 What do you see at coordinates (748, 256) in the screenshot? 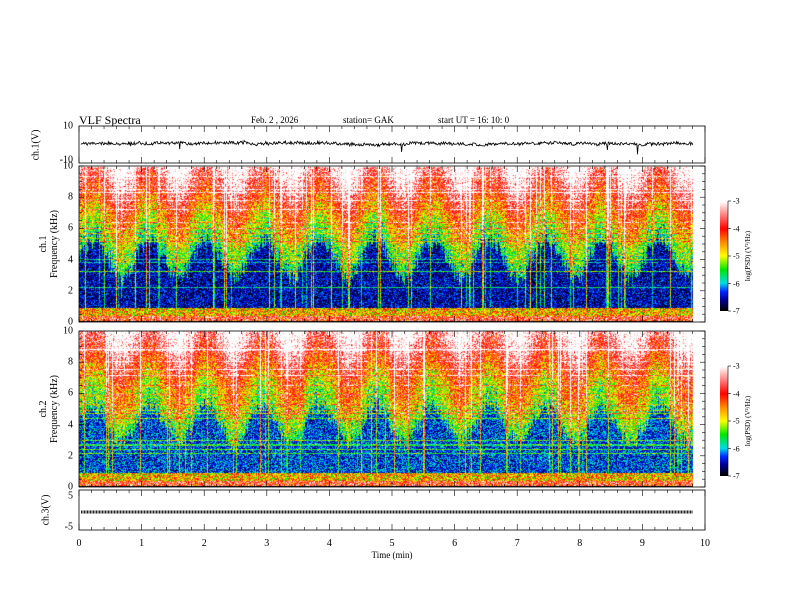
I see `colorbar-1-label: log(PSD) (V²/Hz)` at bounding box center [748, 256].